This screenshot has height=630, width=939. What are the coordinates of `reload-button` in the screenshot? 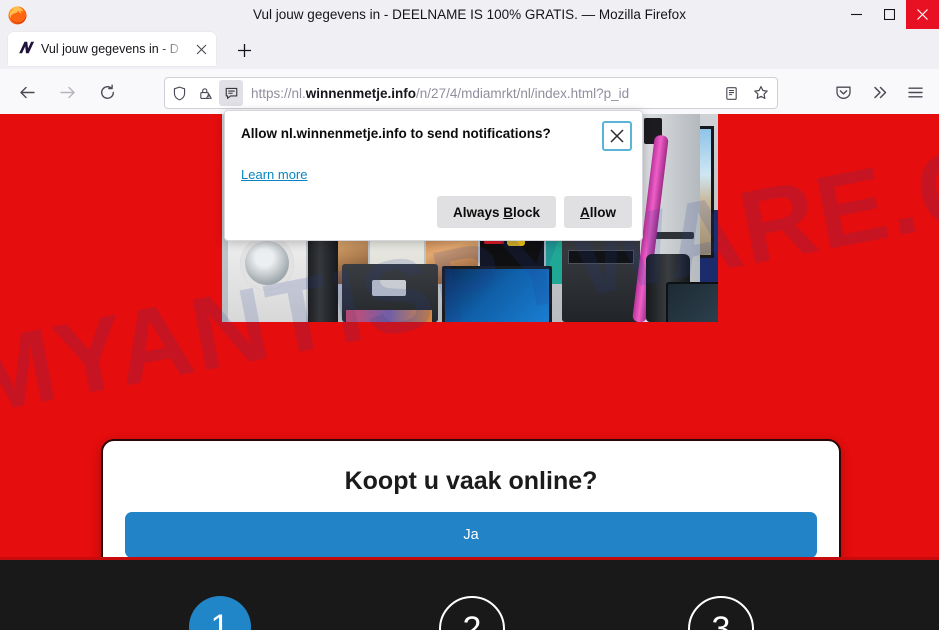 It's located at (107, 92).